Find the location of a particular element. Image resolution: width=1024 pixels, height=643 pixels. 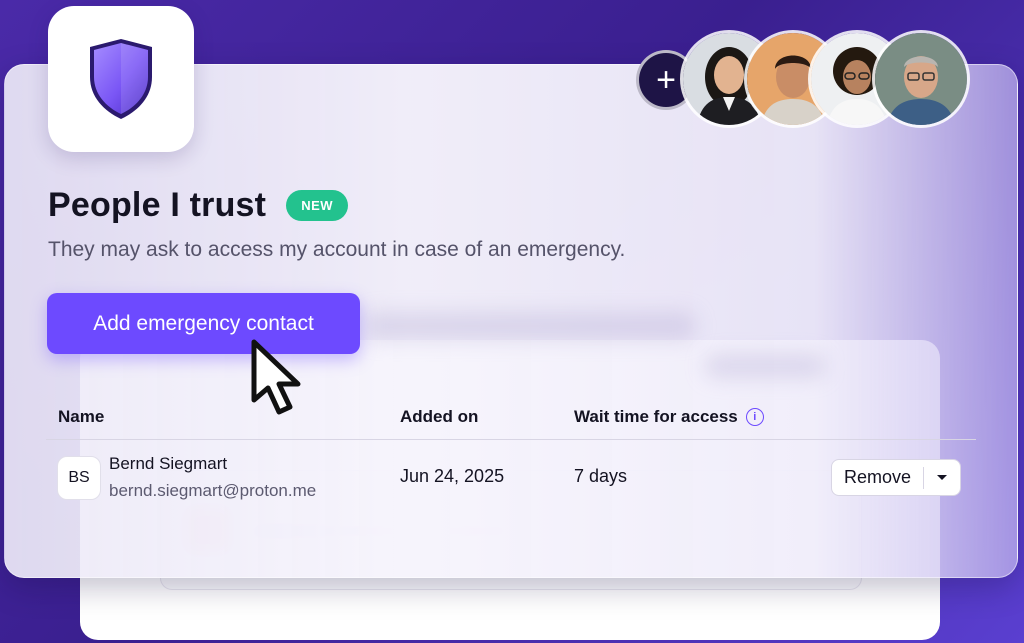

column-header-added-on: Added on is located at coordinates (439, 416).